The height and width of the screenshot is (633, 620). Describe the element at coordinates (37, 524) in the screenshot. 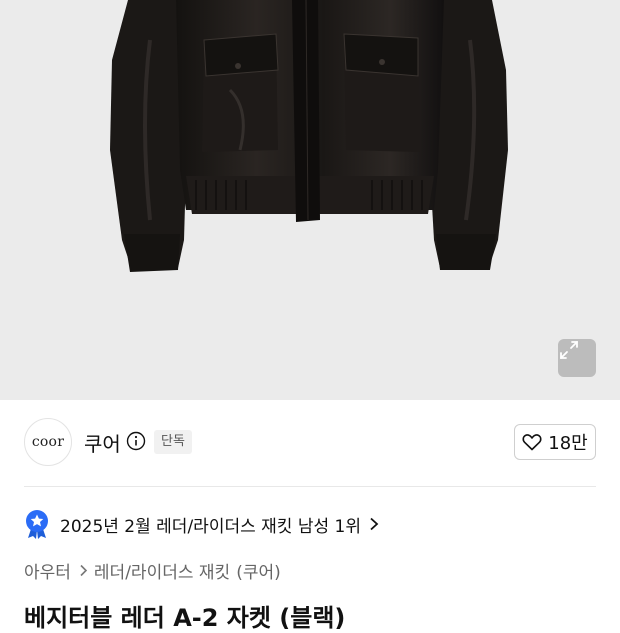

I see `ranking-medal-icon` at that location.